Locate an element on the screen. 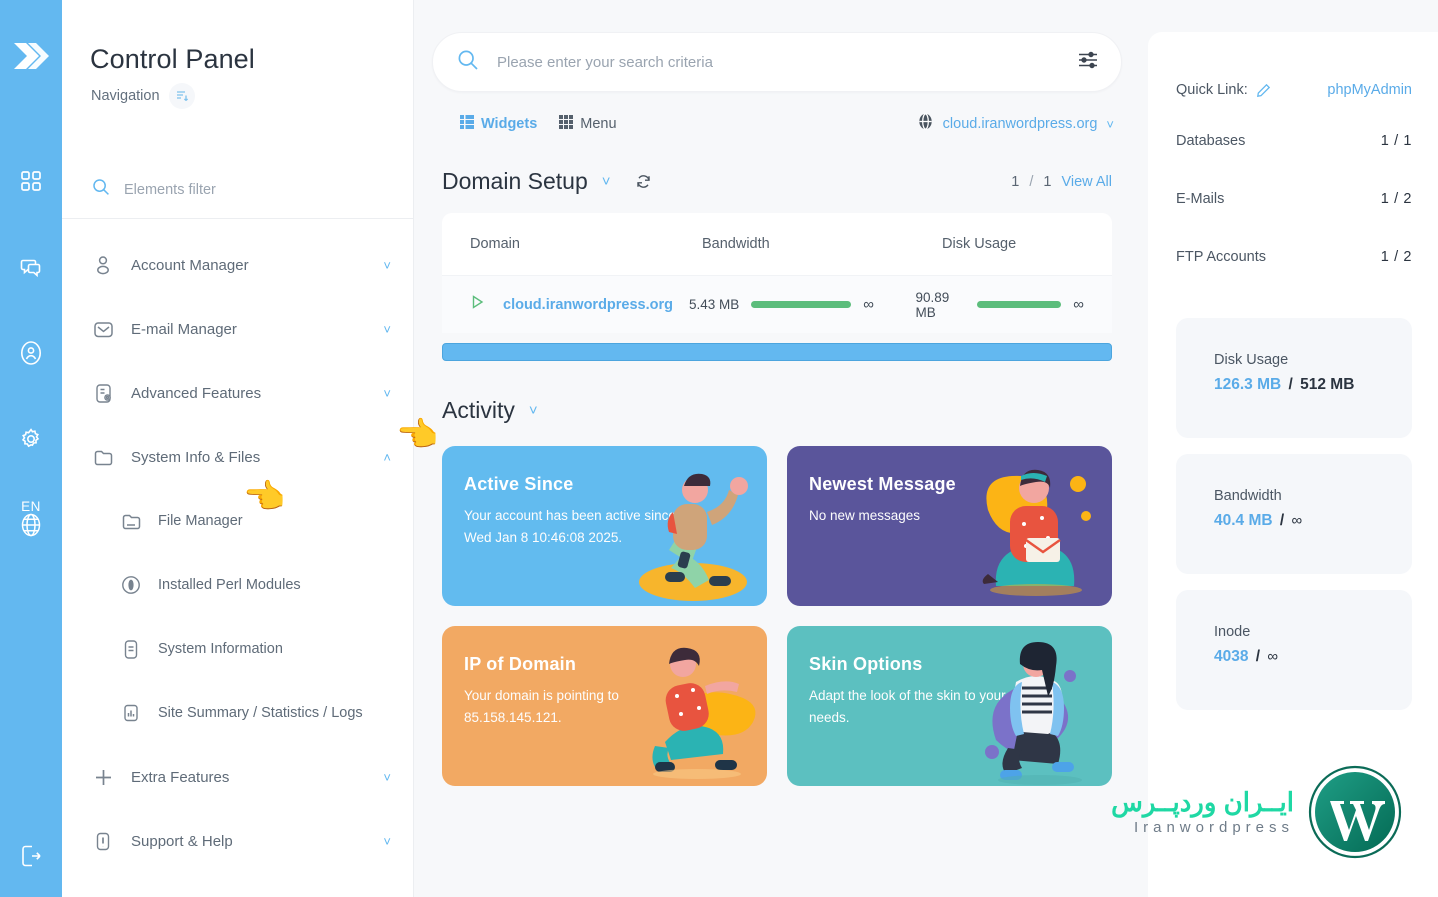 Image resolution: width=1438 pixels, height=897 pixels. rail-icon-list is located at coordinates (31, 353).